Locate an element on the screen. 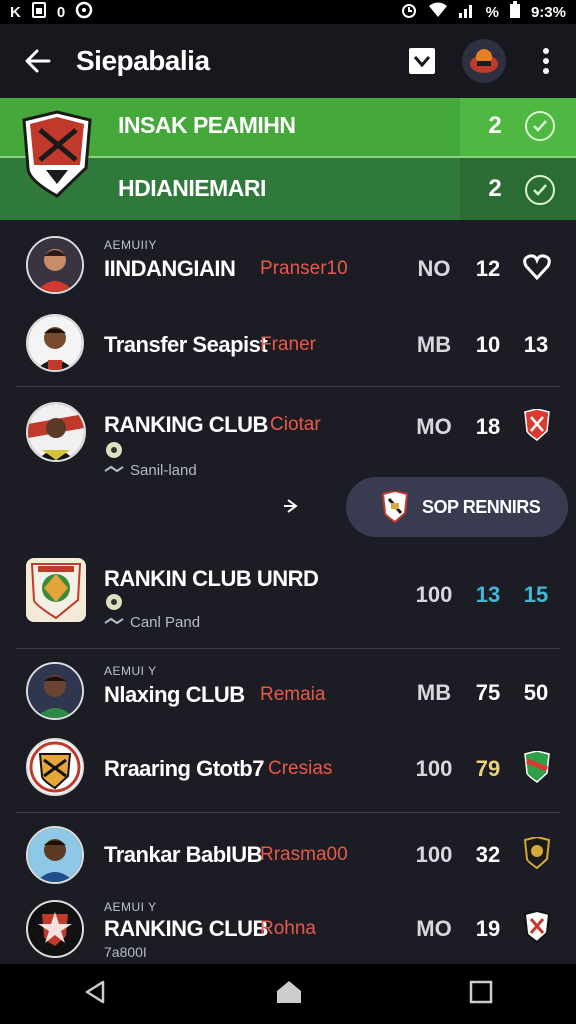 Image resolution: width=576 pixels, height=1024 pixels. item-sub: 7a800I is located at coordinates (125, 952).